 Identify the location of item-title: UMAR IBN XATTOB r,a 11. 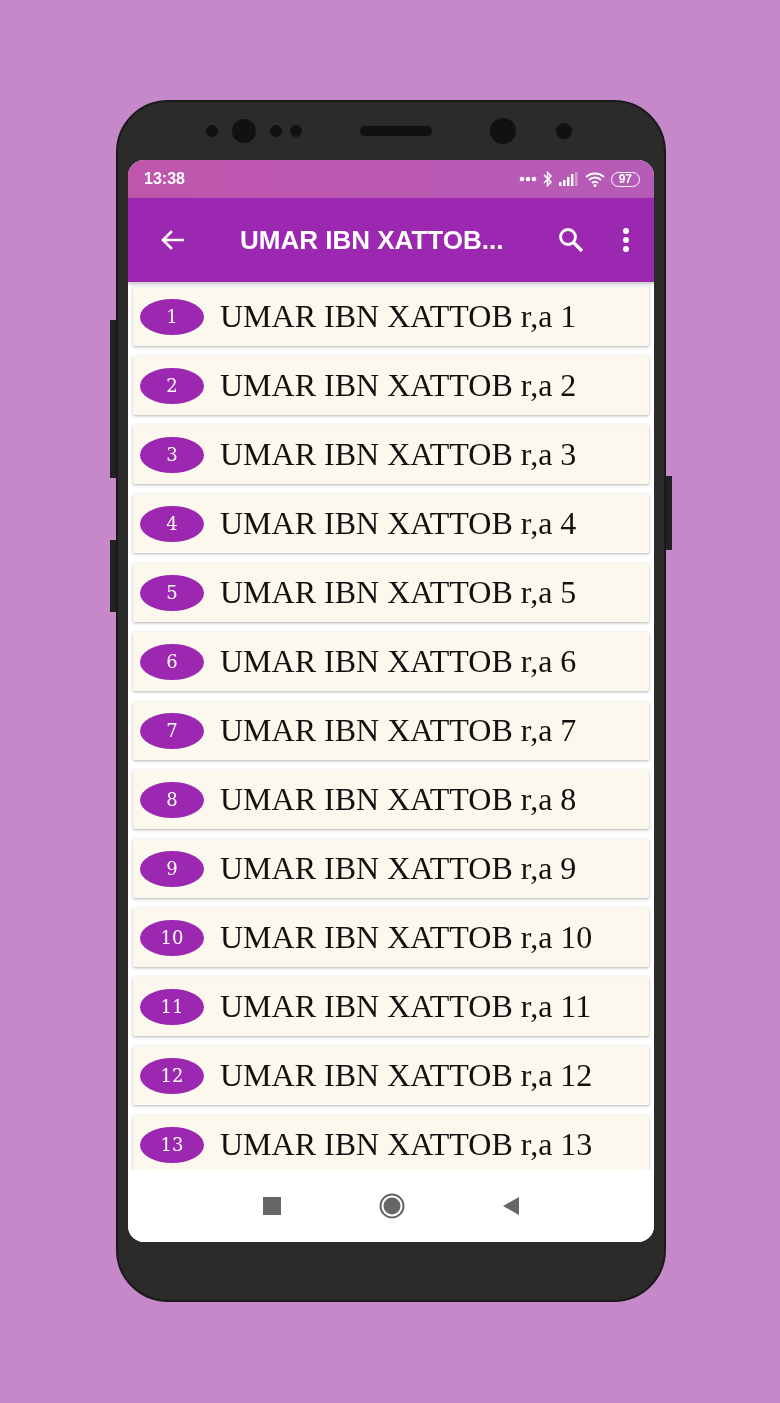
(406, 1006).